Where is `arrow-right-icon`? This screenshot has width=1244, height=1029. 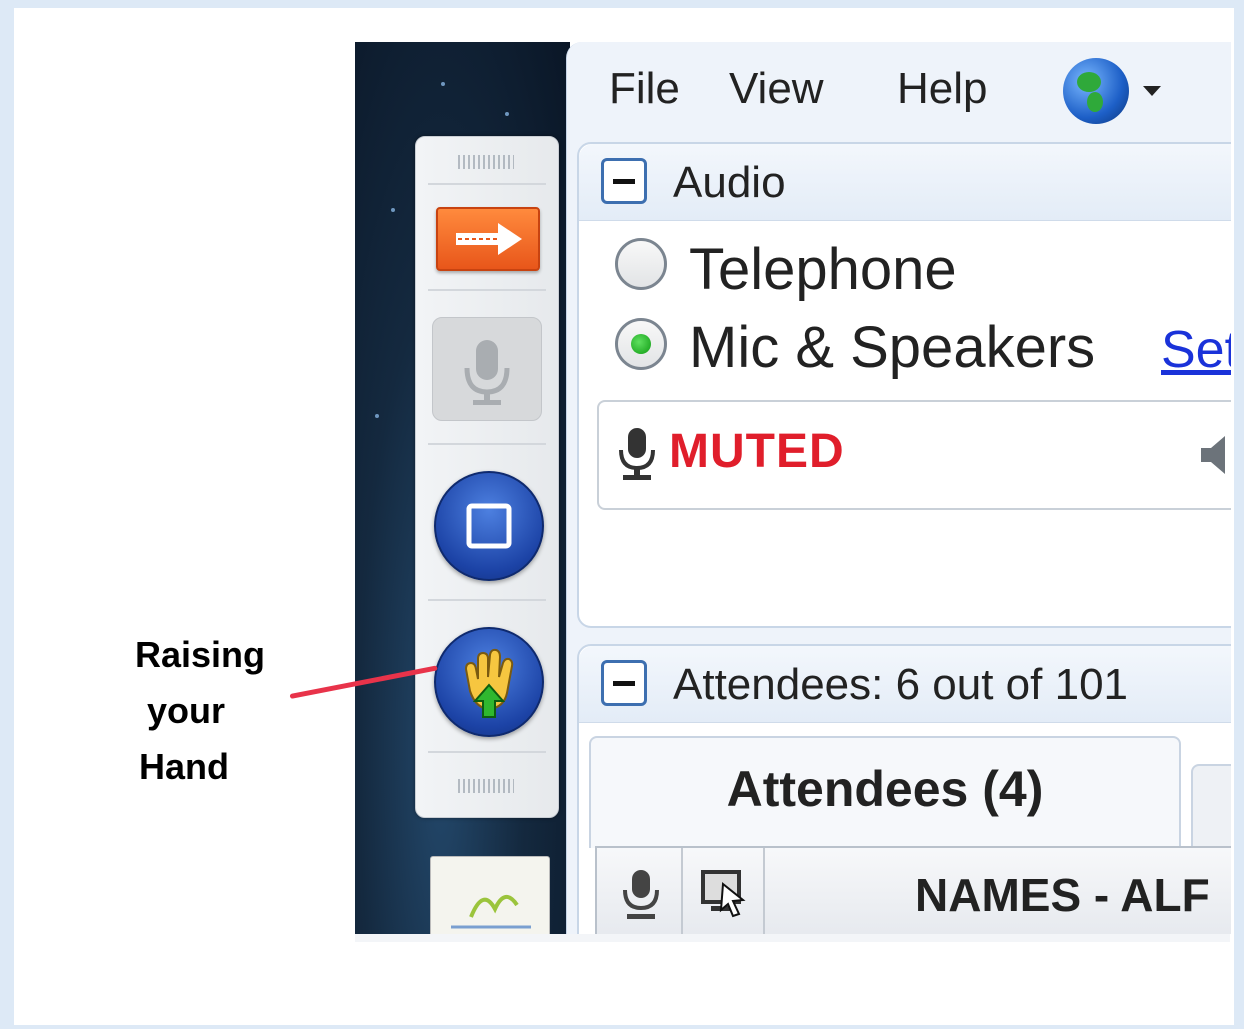 arrow-right-icon is located at coordinates (489, 239).